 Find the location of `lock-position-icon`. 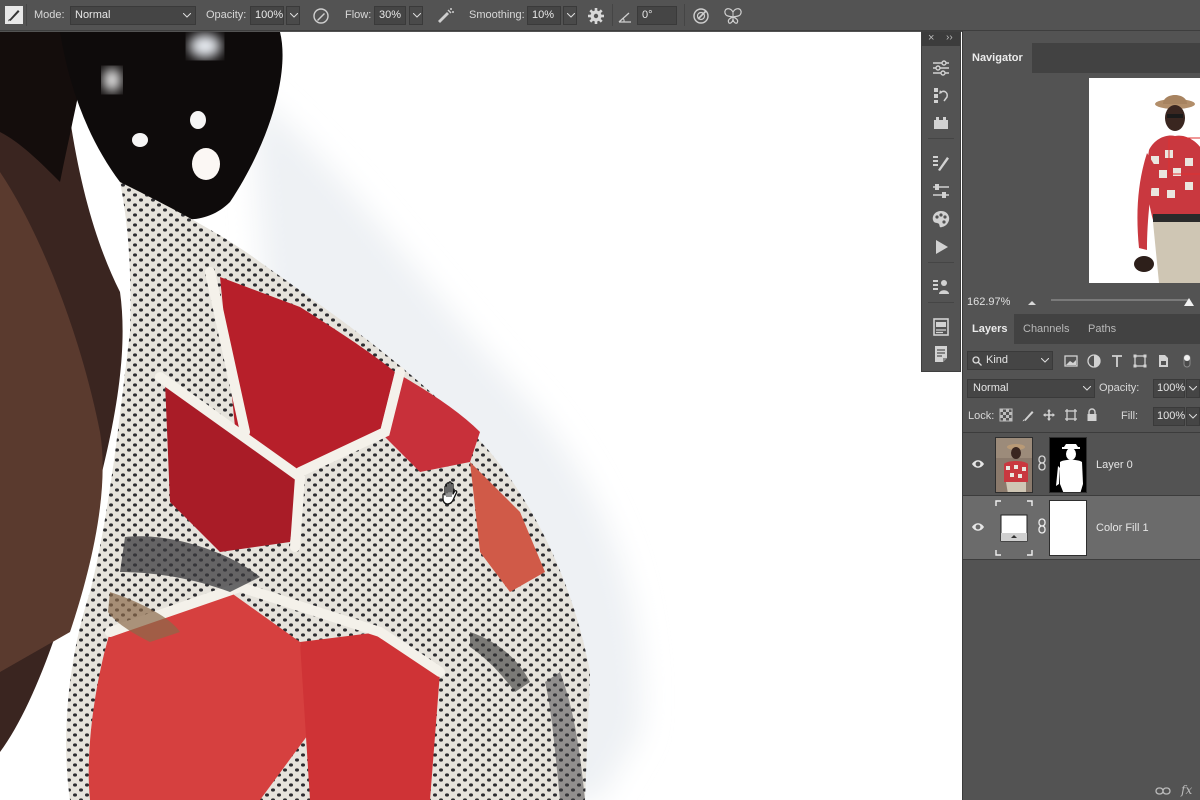

lock-position-icon is located at coordinates (1049, 415).